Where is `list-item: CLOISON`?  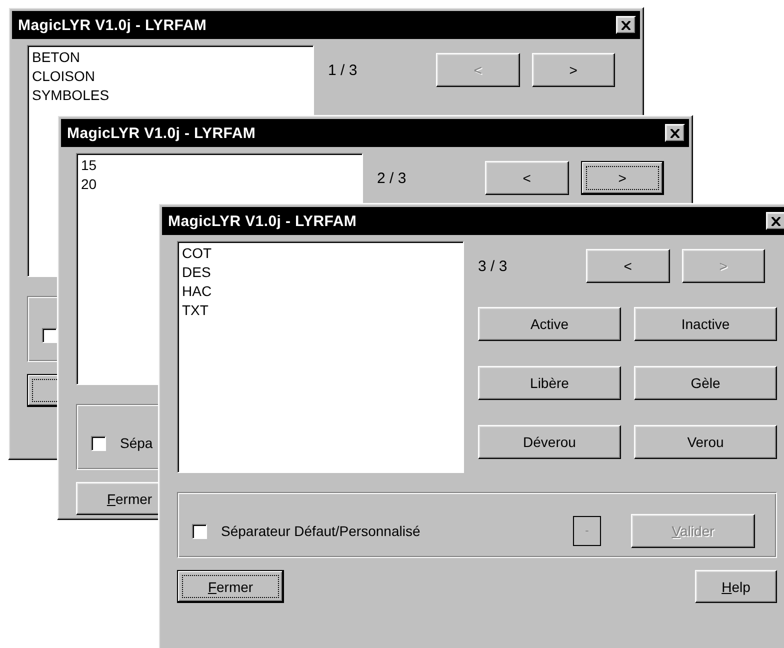 list-item: CLOISON is located at coordinates (170, 76).